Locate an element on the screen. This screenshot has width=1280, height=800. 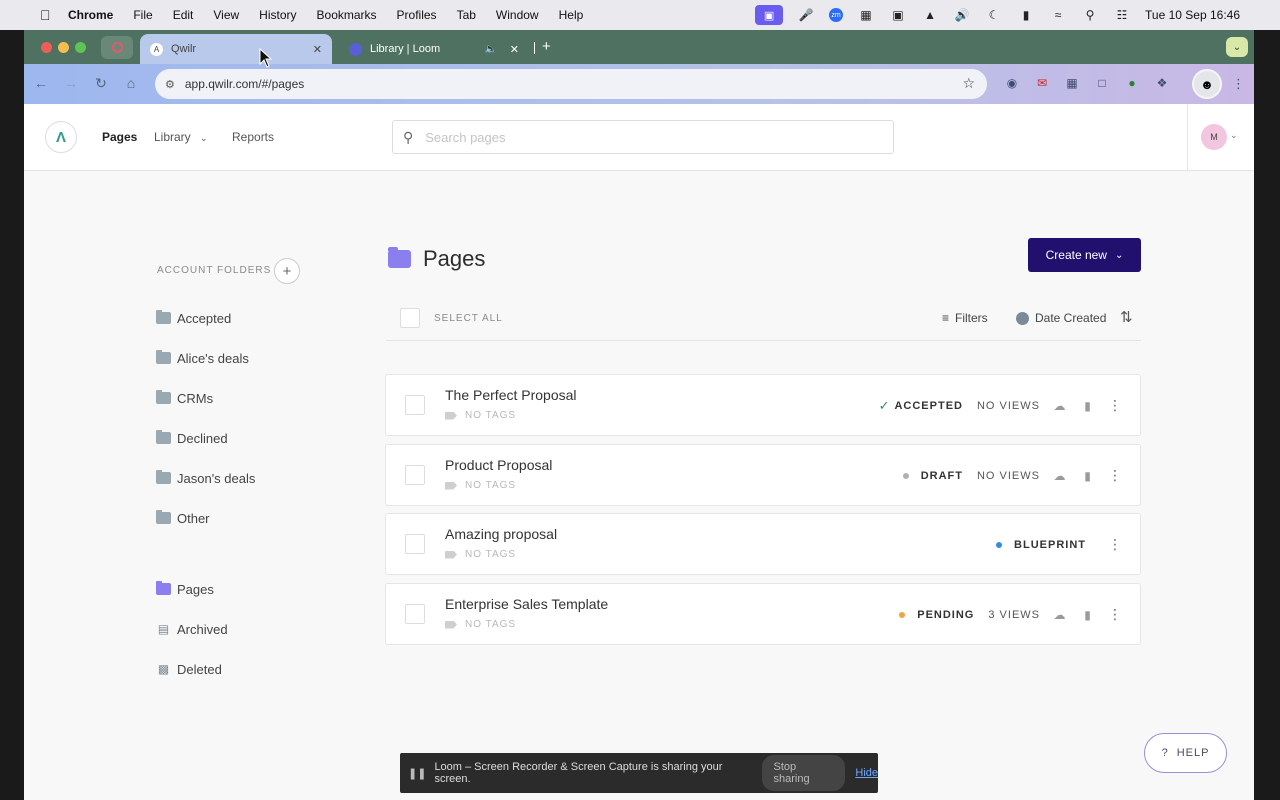
page-card-title: Enterprise Sales Template is located at coordinates (526, 604).